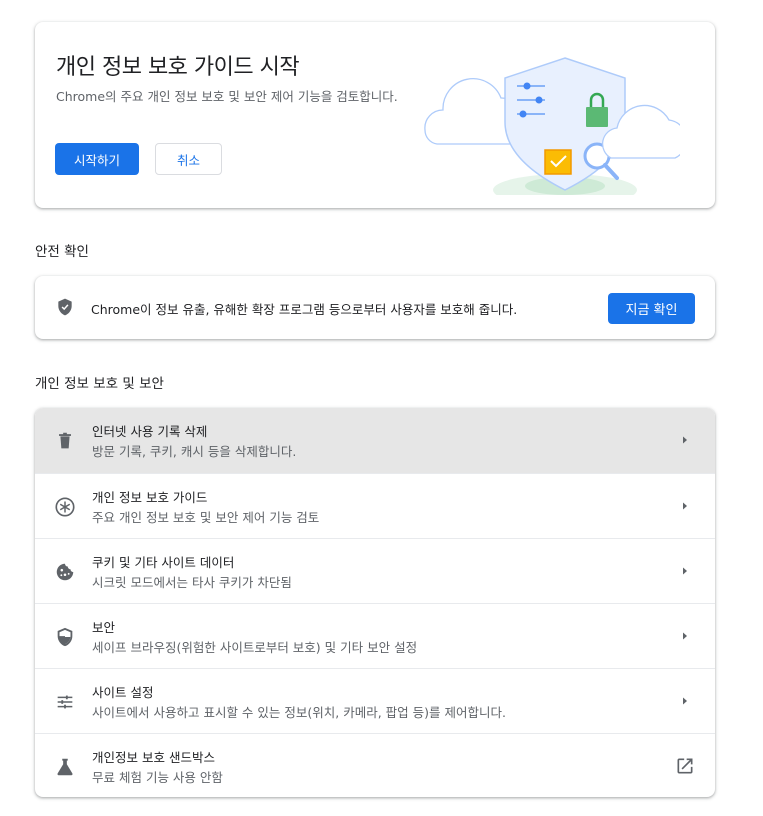 This screenshot has width=763, height=816. Describe the element at coordinates (163, 562) in the screenshot. I see `row-title: 쿠키 및 기타 사이트 데이터` at that location.